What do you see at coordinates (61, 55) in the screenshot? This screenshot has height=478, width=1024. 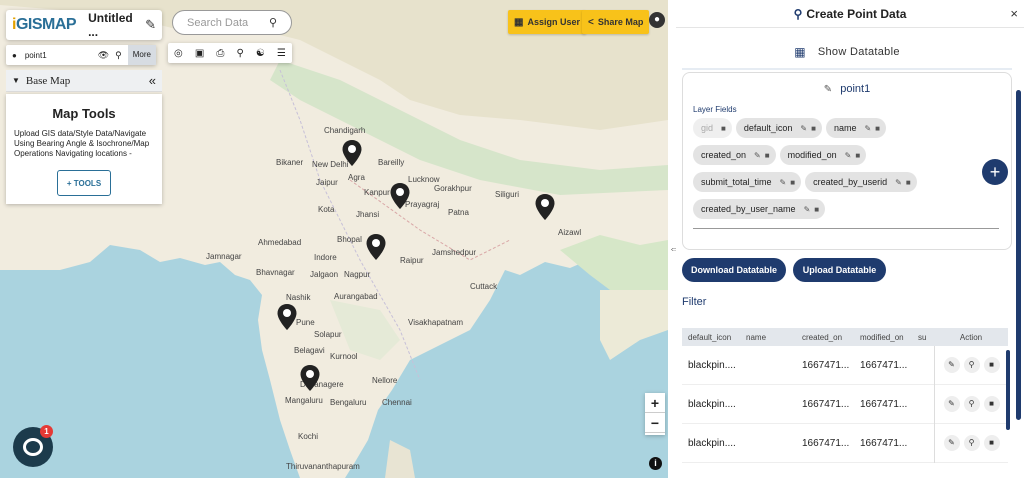 I see `layer-name: point1` at bounding box center [61, 55].